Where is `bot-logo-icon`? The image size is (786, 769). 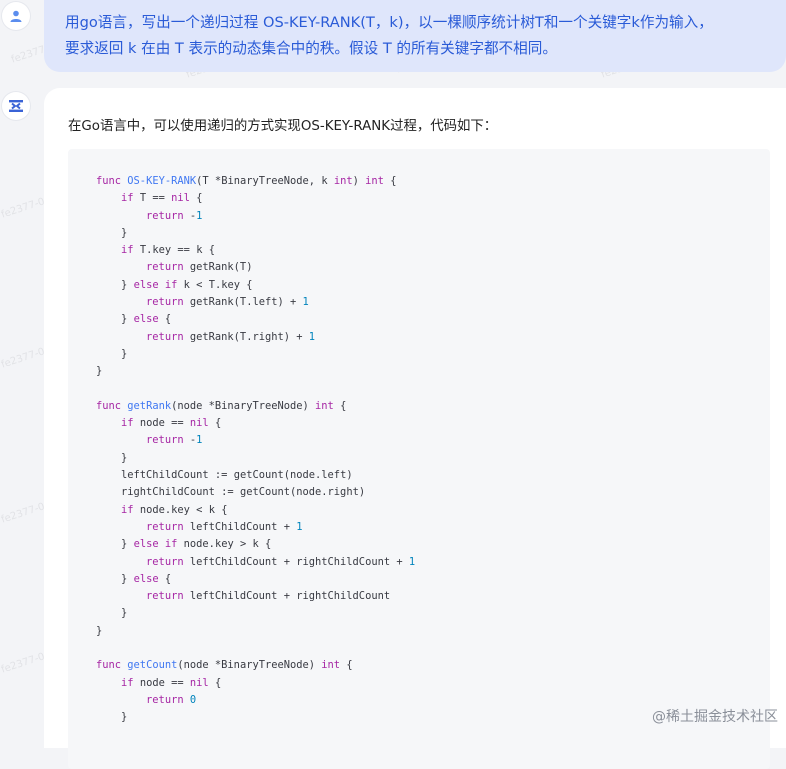
bot-logo-icon is located at coordinates (16, 106).